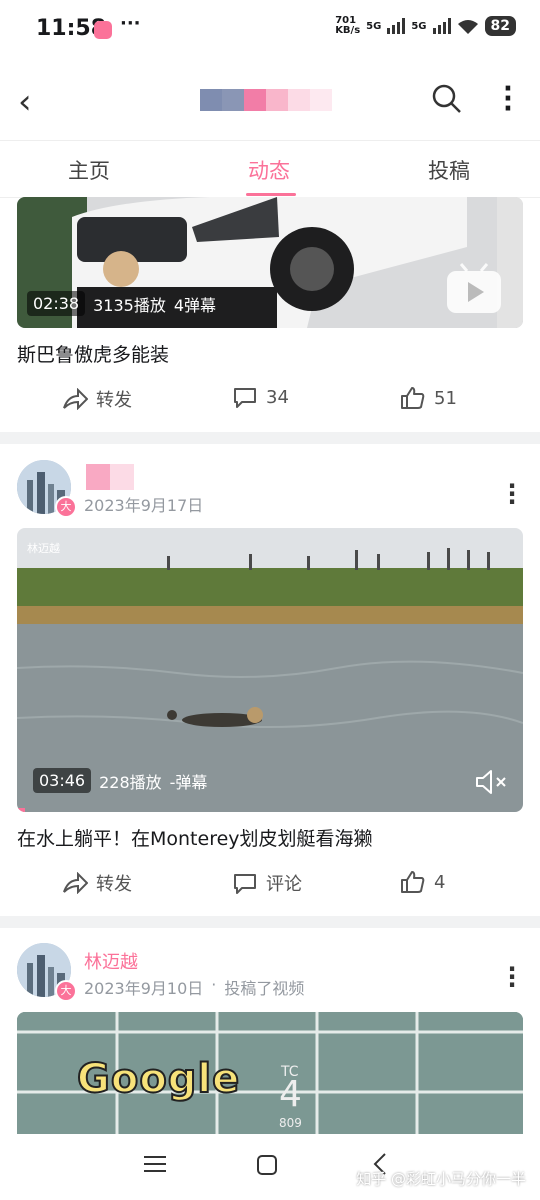 The height and width of the screenshot is (1200, 540). Describe the element at coordinates (188, 782) in the screenshot. I see `danmaku-count: -弹幕` at that location.